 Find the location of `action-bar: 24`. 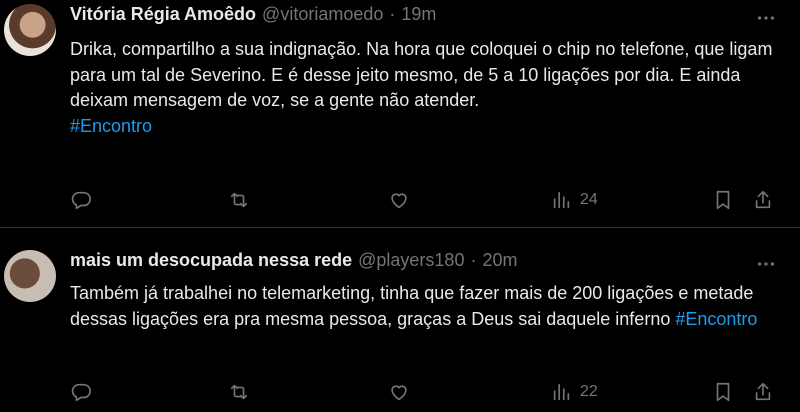

action-bar: 24 is located at coordinates (425, 200).